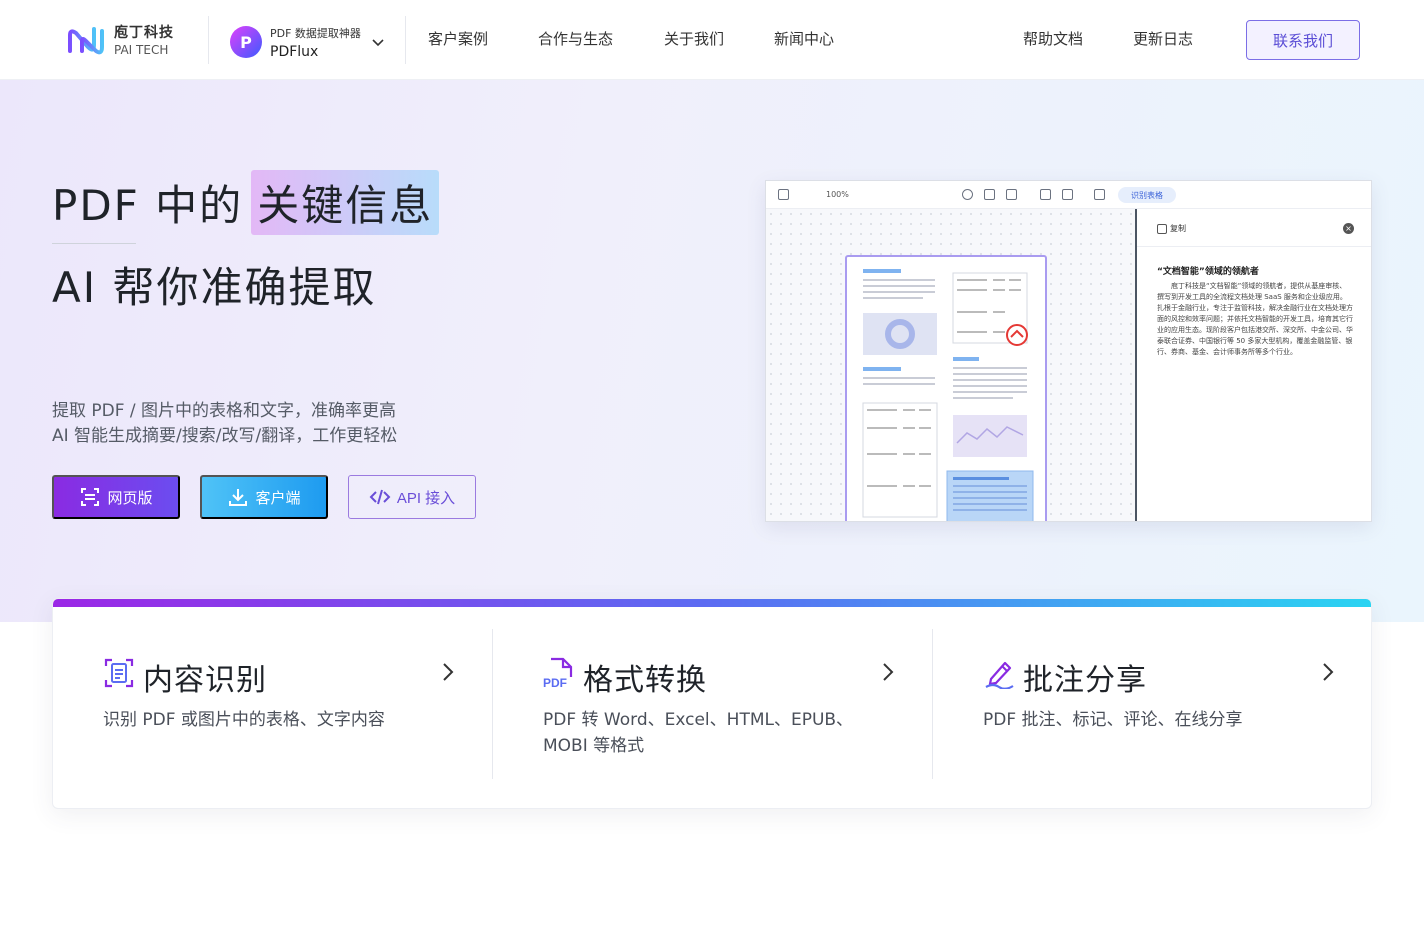 The image size is (1424, 933). Describe the element at coordinates (130, 498) in the screenshot. I see `web-version-label: 网页版` at that location.